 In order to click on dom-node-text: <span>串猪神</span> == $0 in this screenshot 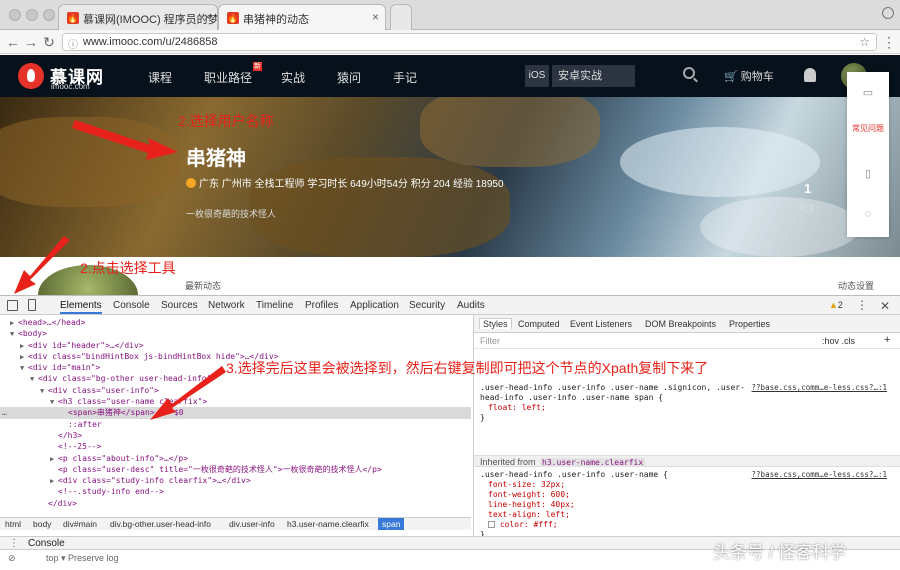, I will do `click(126, 413)`.